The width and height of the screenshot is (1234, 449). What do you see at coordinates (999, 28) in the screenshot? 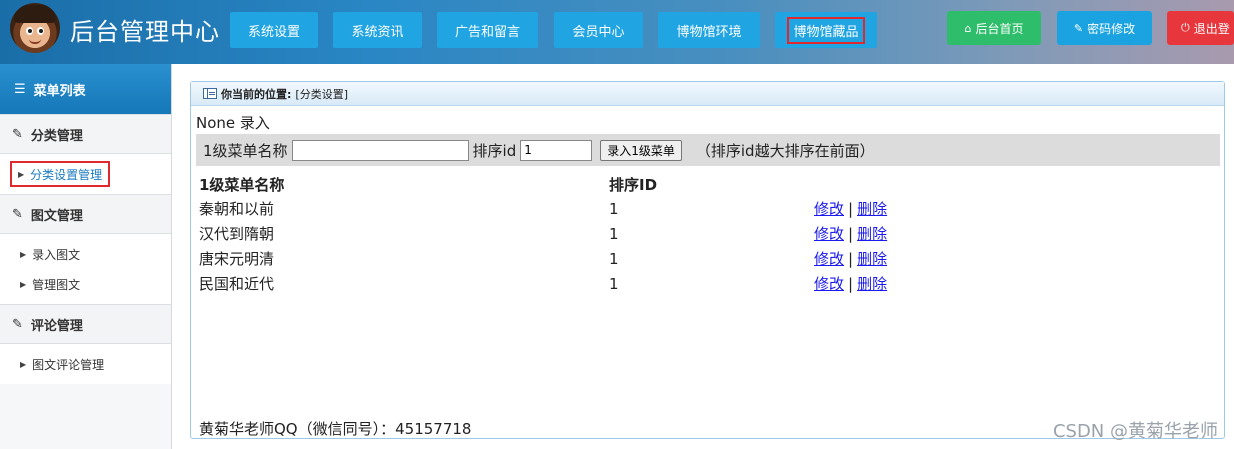
I see `home-label: 后台首页` at bounding box center [999, 28].